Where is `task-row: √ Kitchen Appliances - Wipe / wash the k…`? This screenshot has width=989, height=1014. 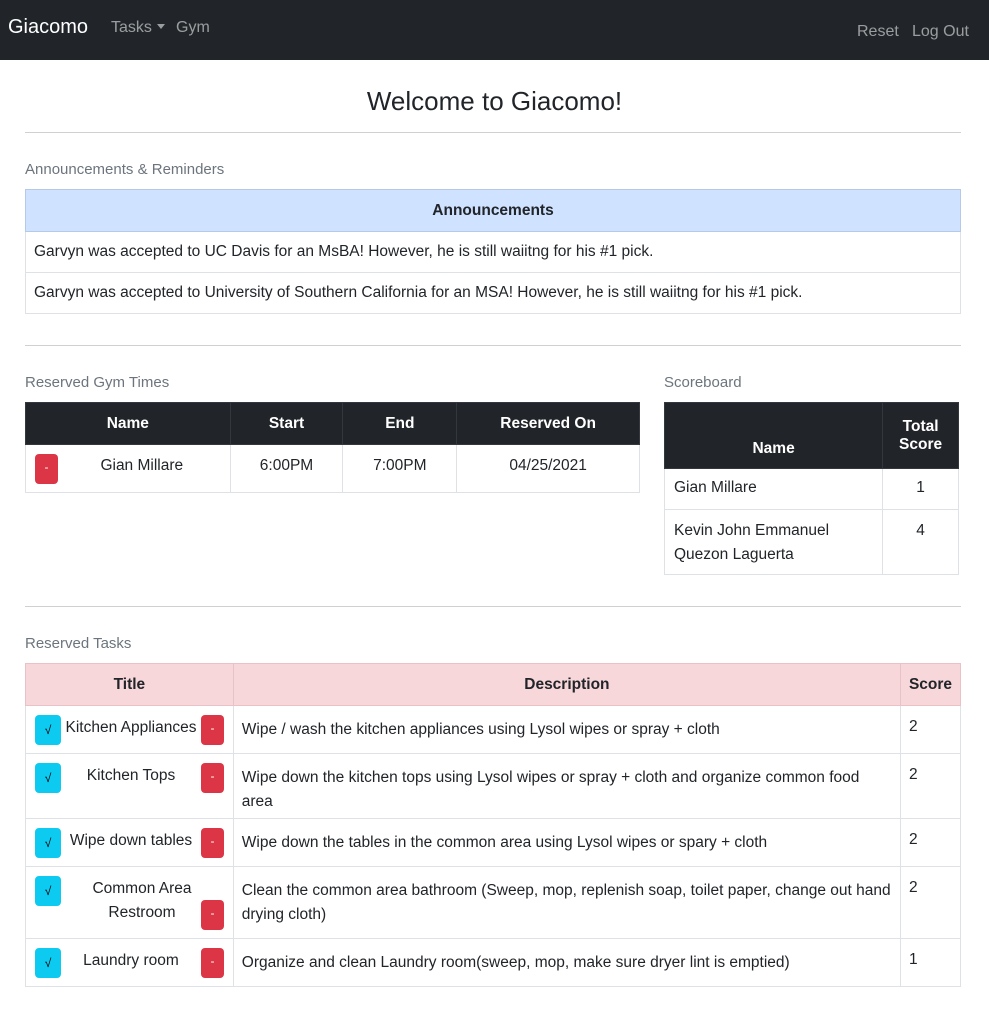
task-row: √ Kitchen Appliances - Wipe / wash the k… is located at coordinates (493, 729).